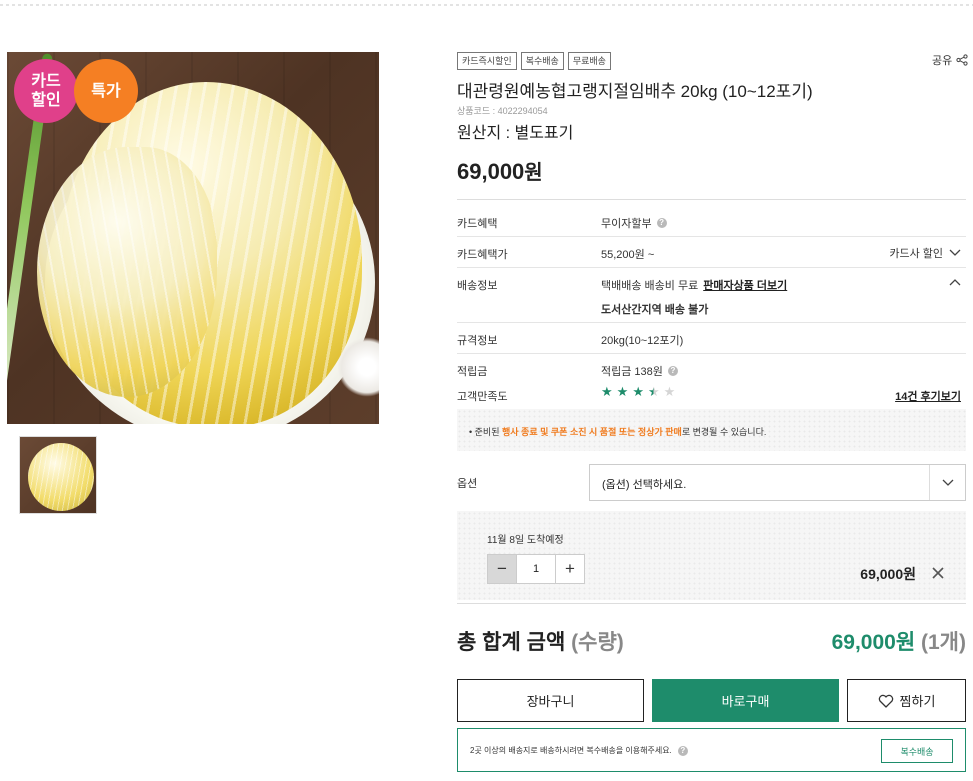 This screenshot has height=781, width=973. What do you see at coordinates (635, 91) in the screenshot?
I see `product-title: 대관령원예농협고랭지절임배추 20kg (10~12포기)` at bounding box center [635, 91].